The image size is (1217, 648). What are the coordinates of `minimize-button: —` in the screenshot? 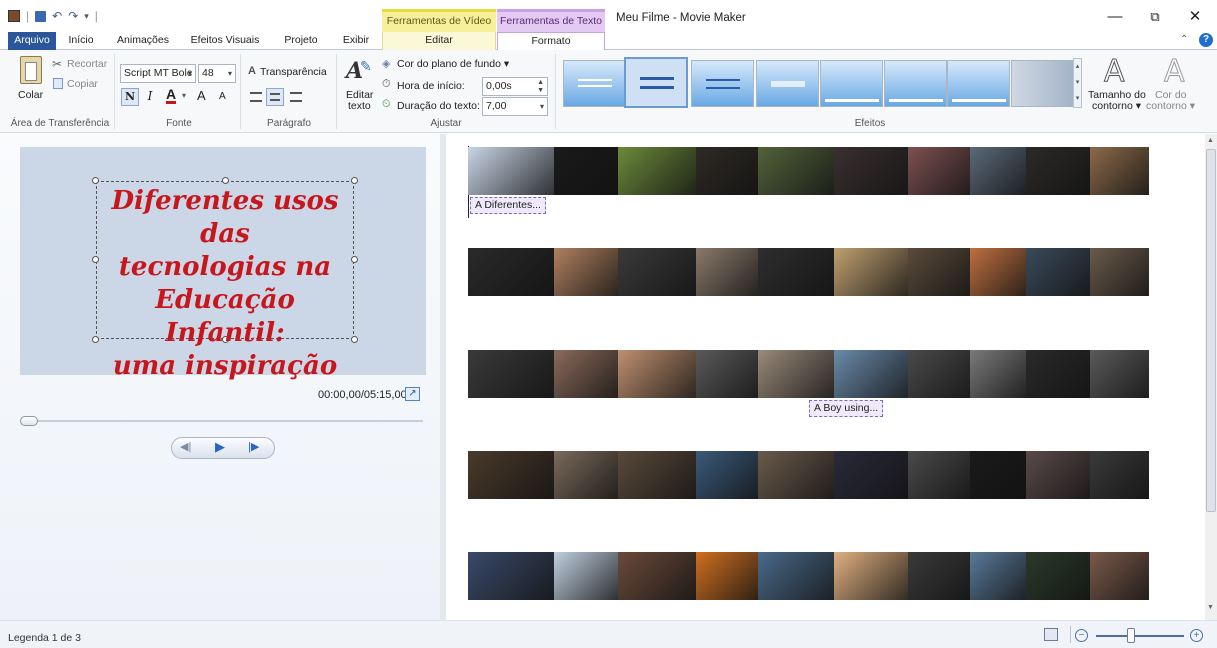 It's located at (1115, 17).